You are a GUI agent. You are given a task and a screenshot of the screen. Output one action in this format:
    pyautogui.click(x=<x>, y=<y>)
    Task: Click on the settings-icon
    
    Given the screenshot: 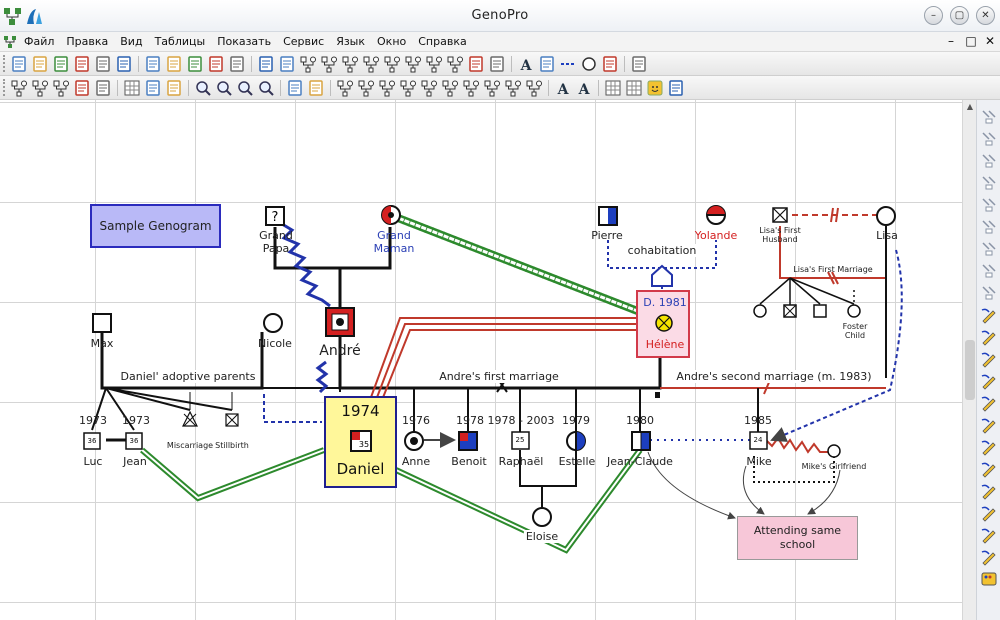 What is the action you would take?
    pyautogui.click(x=316, y=88)
    